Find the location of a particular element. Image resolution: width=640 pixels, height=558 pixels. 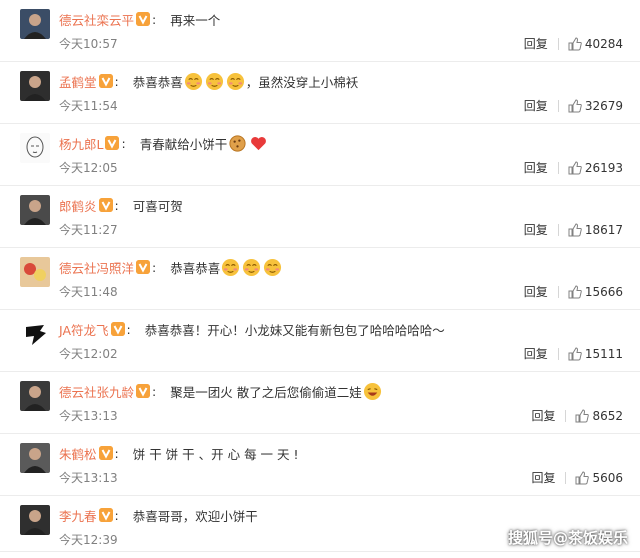

username-link: 德云社冯照洋 is located at coordinates (96, 267).